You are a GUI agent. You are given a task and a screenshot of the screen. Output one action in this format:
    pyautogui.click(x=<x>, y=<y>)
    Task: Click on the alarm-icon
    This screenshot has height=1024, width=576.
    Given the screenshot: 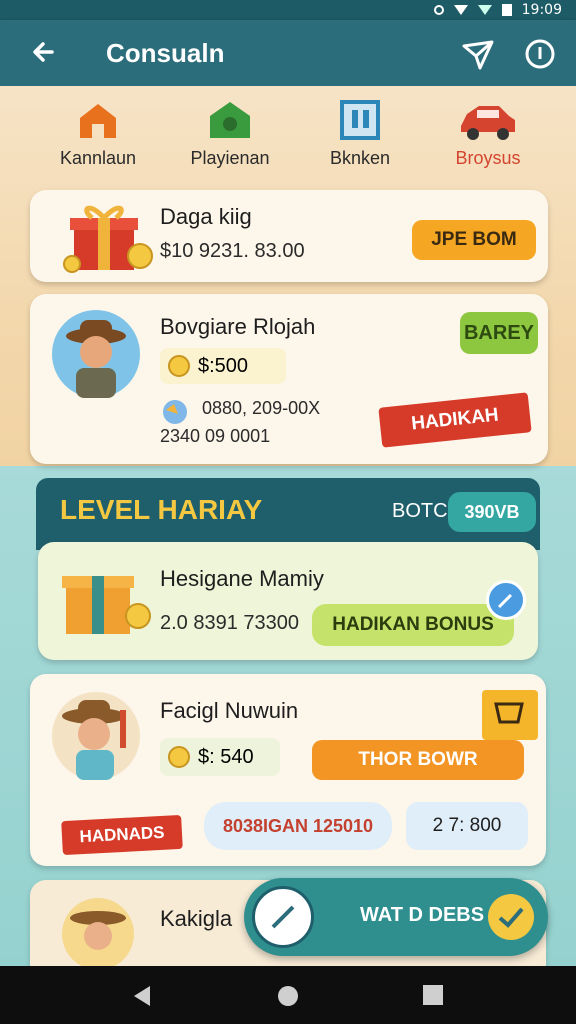 What is the action you would take?
    pyautogui.click(x=438, y=10)
    